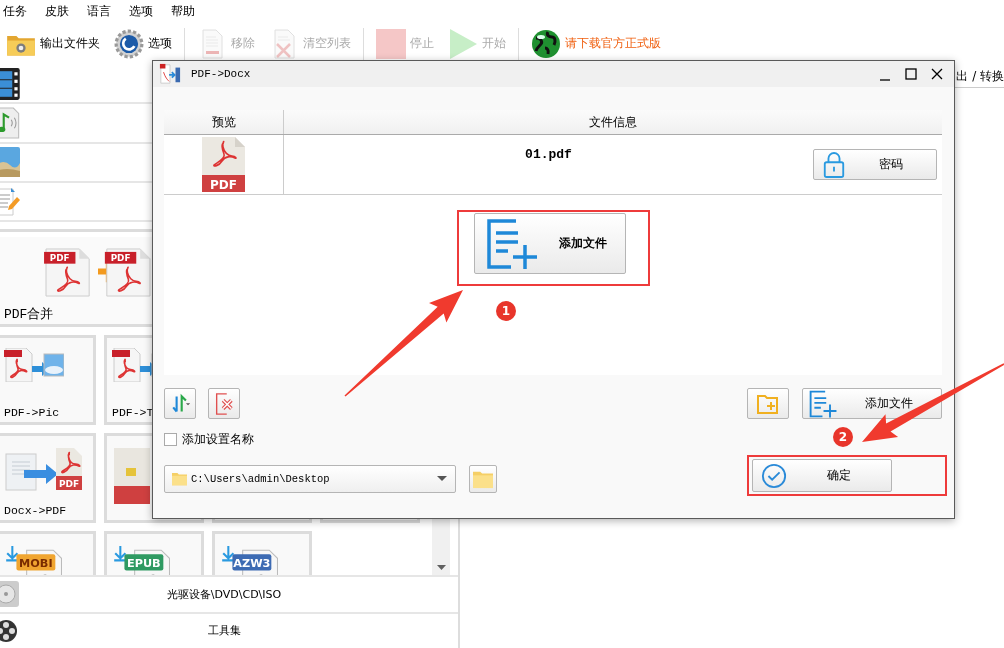 The image size is (1004, 648). I want to click on tile-label: PDF合并, so click(29, 315).